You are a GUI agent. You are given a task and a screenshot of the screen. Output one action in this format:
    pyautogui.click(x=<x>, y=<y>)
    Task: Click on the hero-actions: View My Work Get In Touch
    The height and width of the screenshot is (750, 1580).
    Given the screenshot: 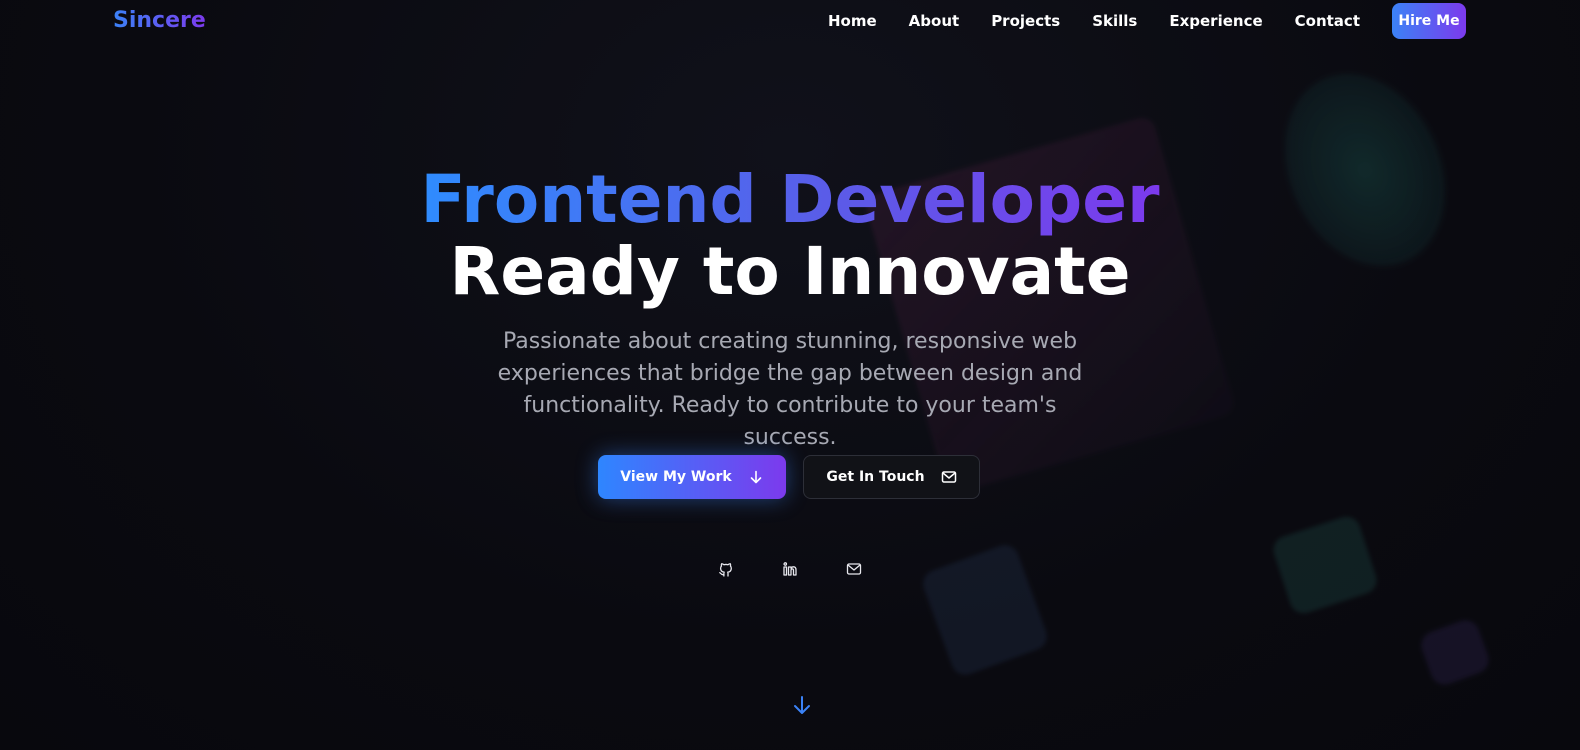 What is the action you would take?
    pyautogui.click(x=790, y=477)
    